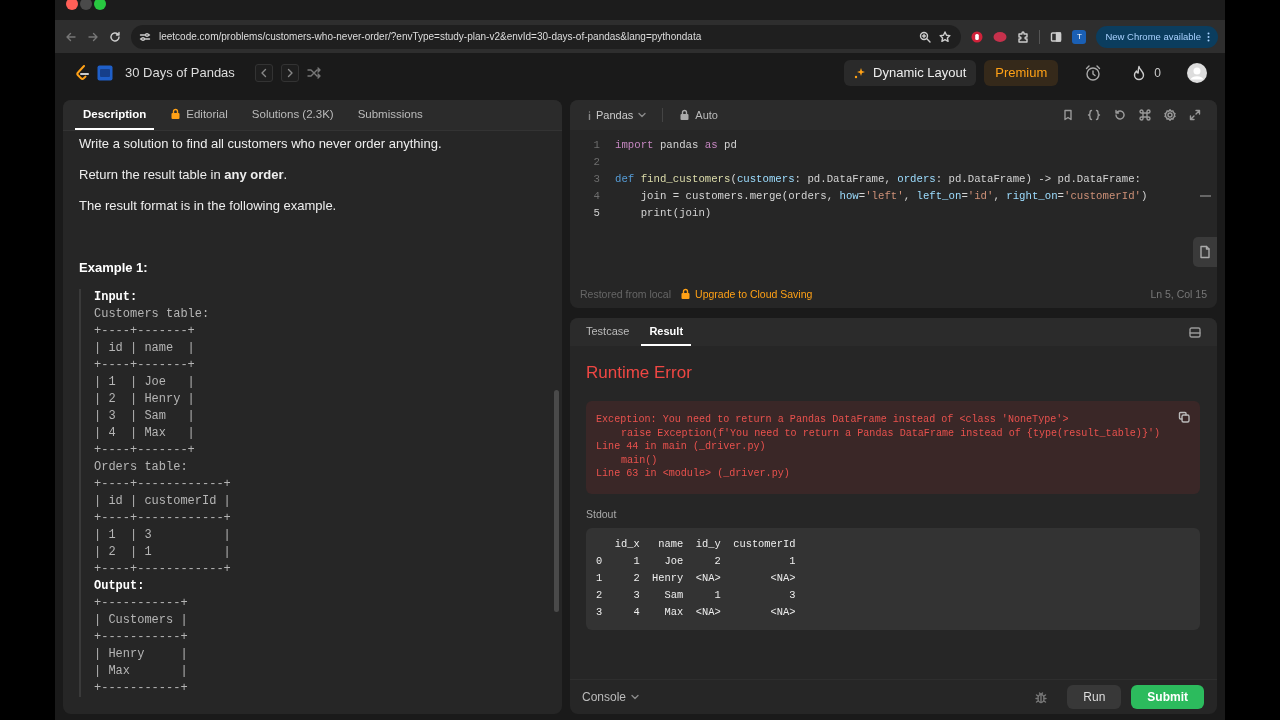 This screenshot has width=1280, height=720. What do you see at coordinates (589, 115) in the screenshot?
I see `info-icon` at bounding box center [589, 115].